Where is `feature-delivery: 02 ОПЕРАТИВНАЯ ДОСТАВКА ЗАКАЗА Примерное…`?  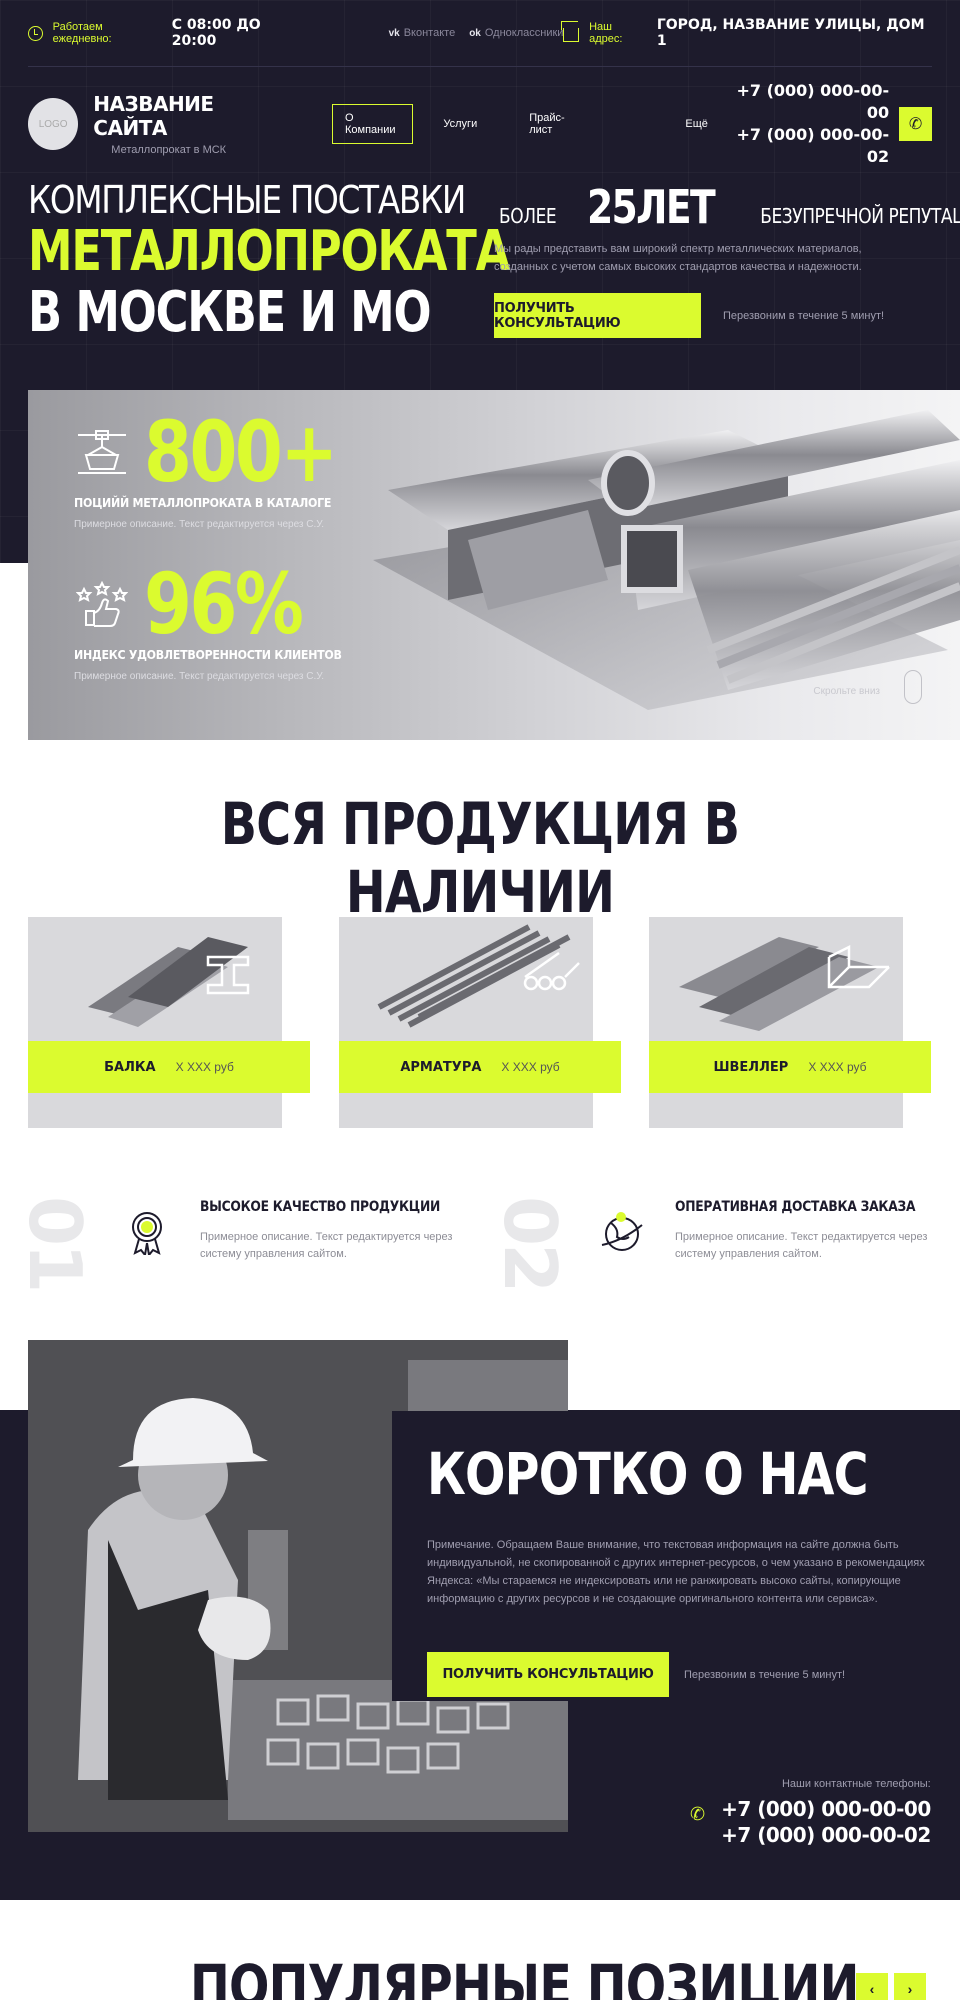
feature-delivery: 02 ОПЕРАТИВНАЯ ДОСТАВКА ЗАКАЗА Примерное… is located at coordinates (718, 1243).